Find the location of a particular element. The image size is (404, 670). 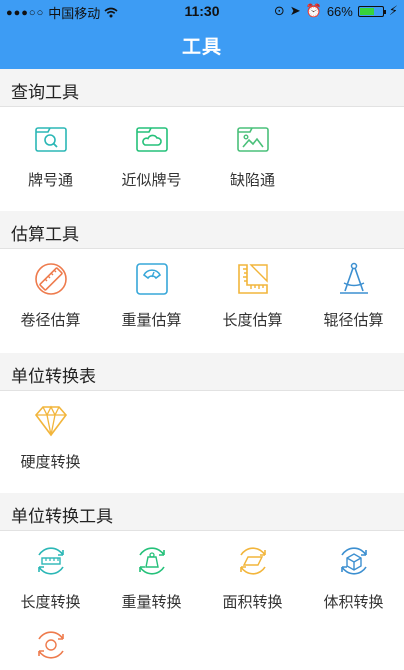

location-icon: ➤ is located at coordinates (295, 10).